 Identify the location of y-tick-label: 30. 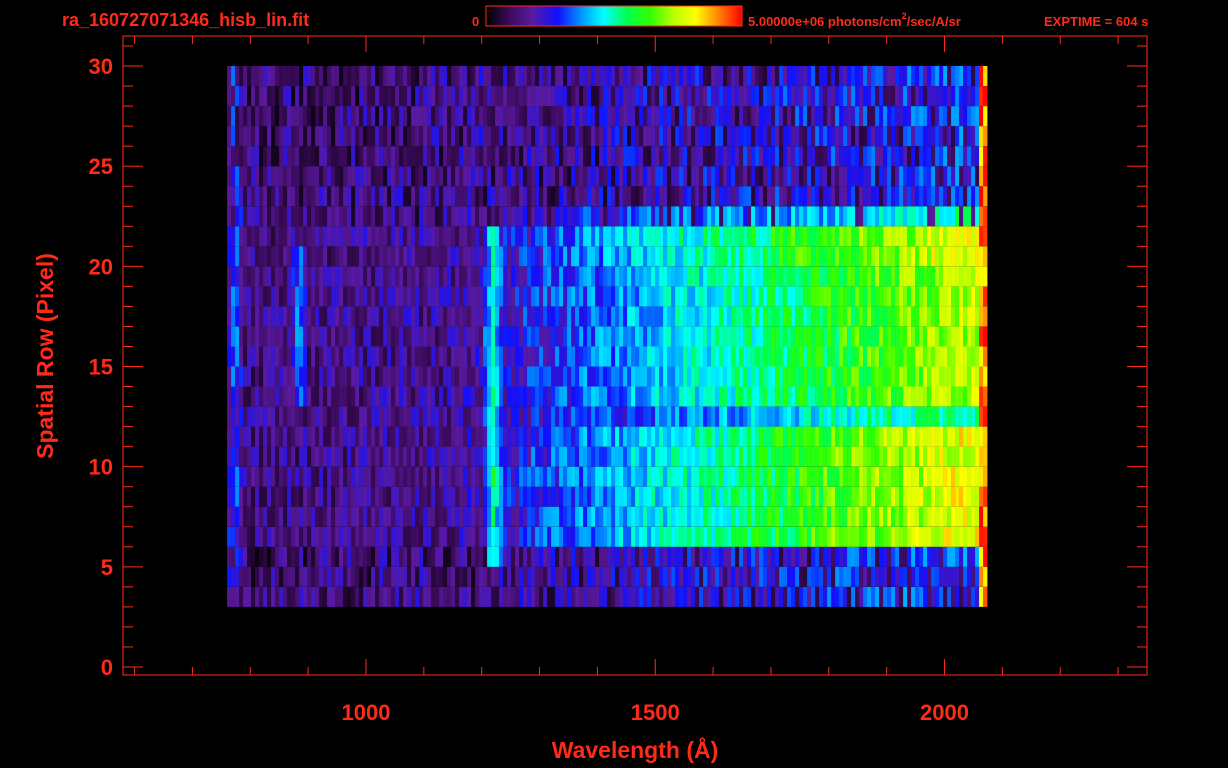
(101, 66).